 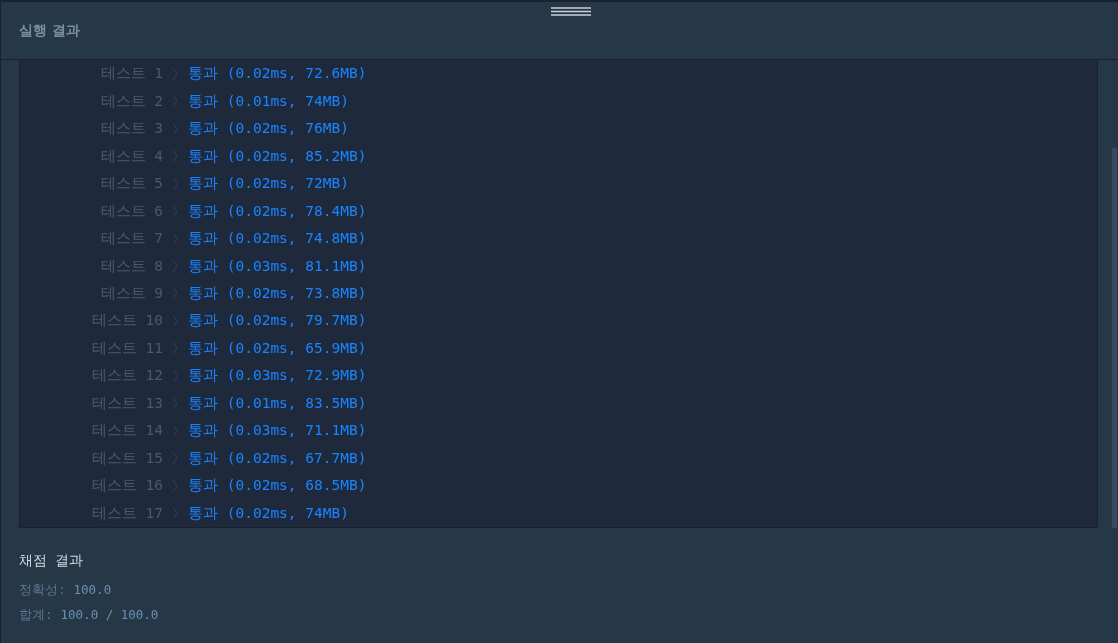 I want to click on score-value: 100.0, so click(x=92, y=590).